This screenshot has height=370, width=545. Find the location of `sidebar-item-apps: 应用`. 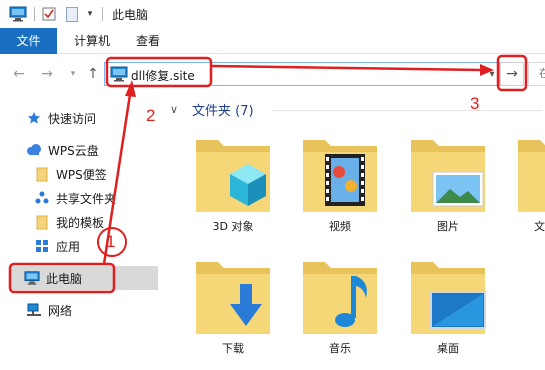

sidebar-item-apps: 应用 is located at coordinates (57, 246).